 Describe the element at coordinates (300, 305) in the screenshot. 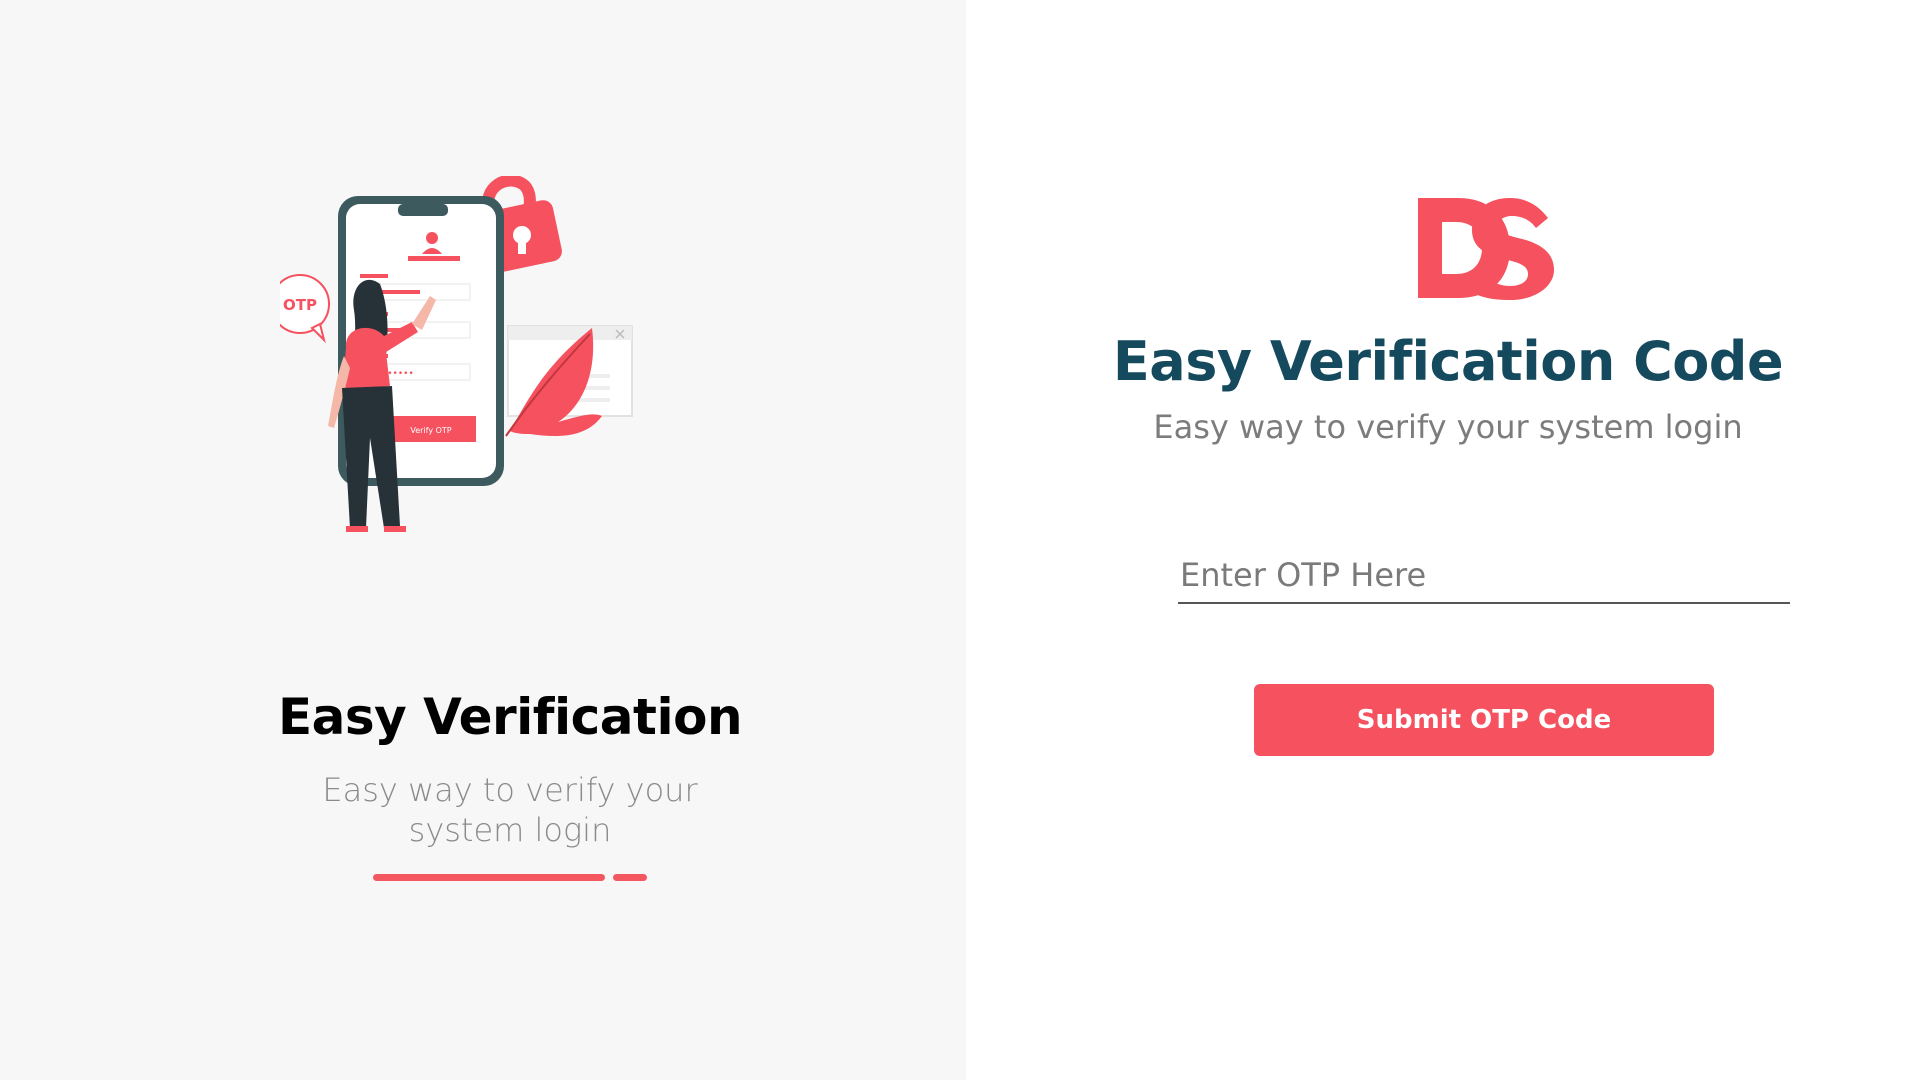

I see `otp-bubble-text: OTP` at that location.